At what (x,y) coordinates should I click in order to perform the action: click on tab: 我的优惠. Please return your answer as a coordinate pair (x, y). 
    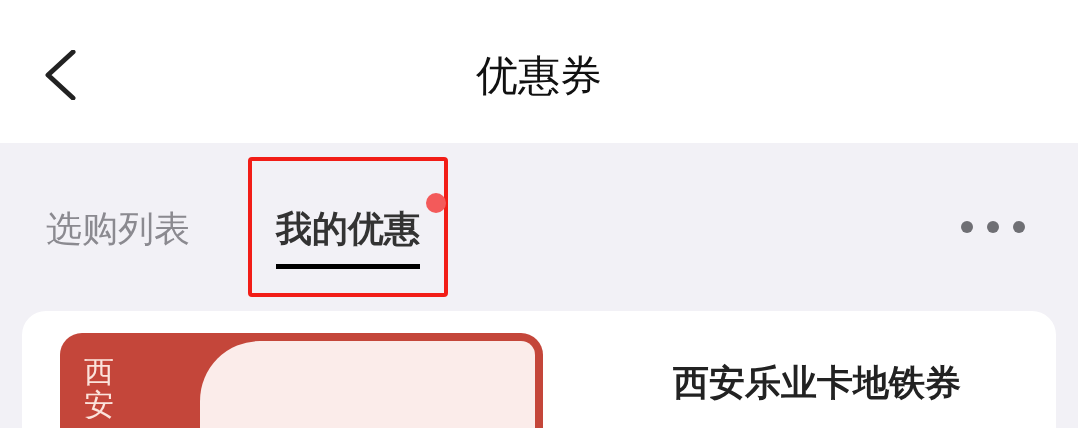
    Looking at the image, I should click on (348, 232).